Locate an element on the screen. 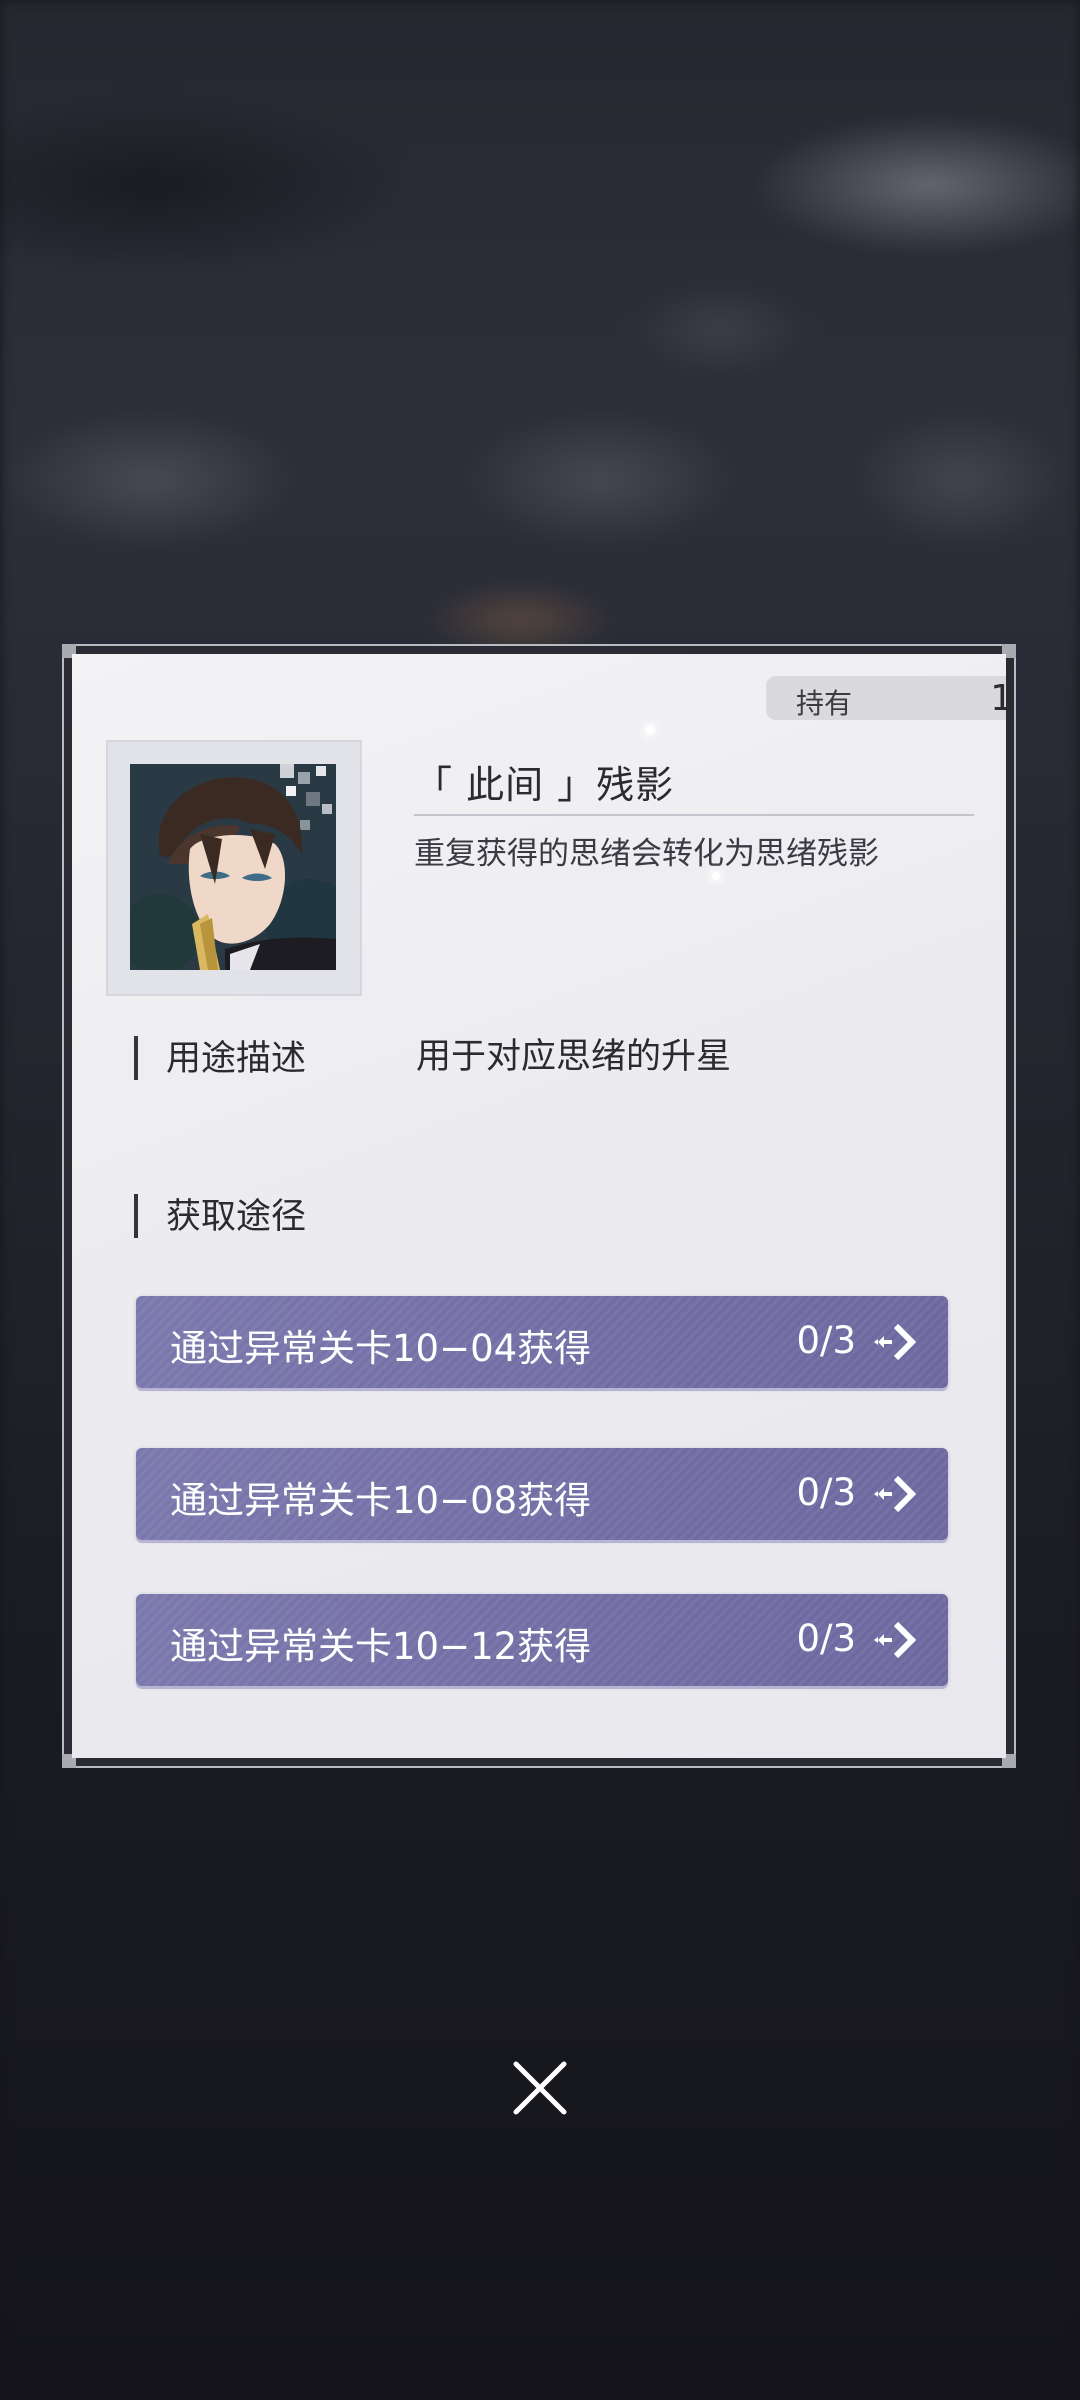 Image resolution: width=1080 pixels, height=2400 pixels. acquire-route-button: 通过异常关卡10−08获得 0/3 is located at coordinates (542, 1494).